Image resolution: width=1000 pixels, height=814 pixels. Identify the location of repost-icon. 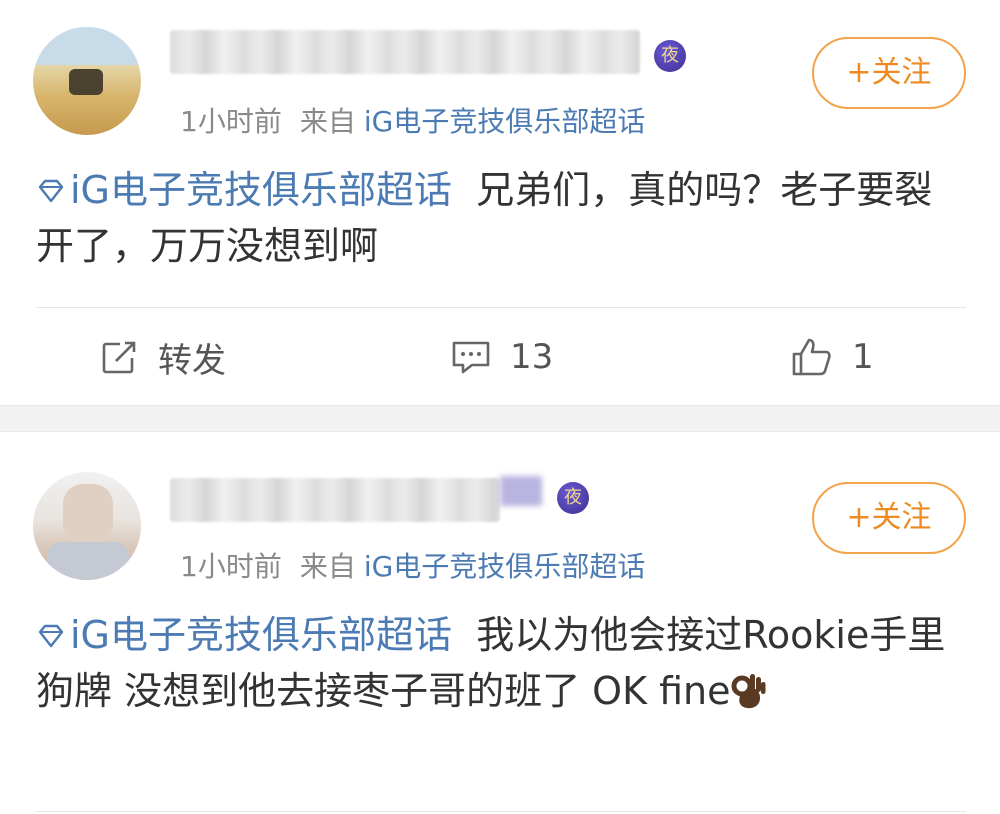
(120, 357).